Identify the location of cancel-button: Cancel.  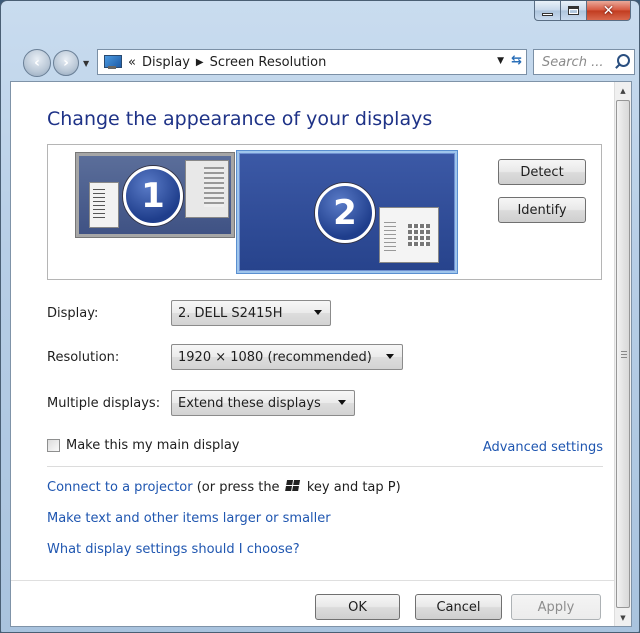
(458, 607).